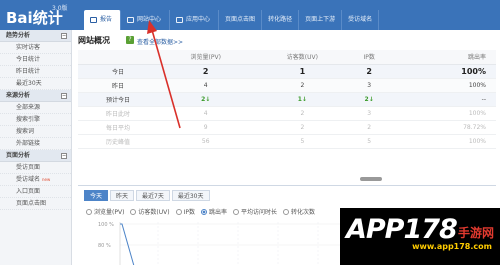 The image size is (500, 265). Describe the element at coordinates (371, 179) in the screenshot. I see `resize-handle` at that location.